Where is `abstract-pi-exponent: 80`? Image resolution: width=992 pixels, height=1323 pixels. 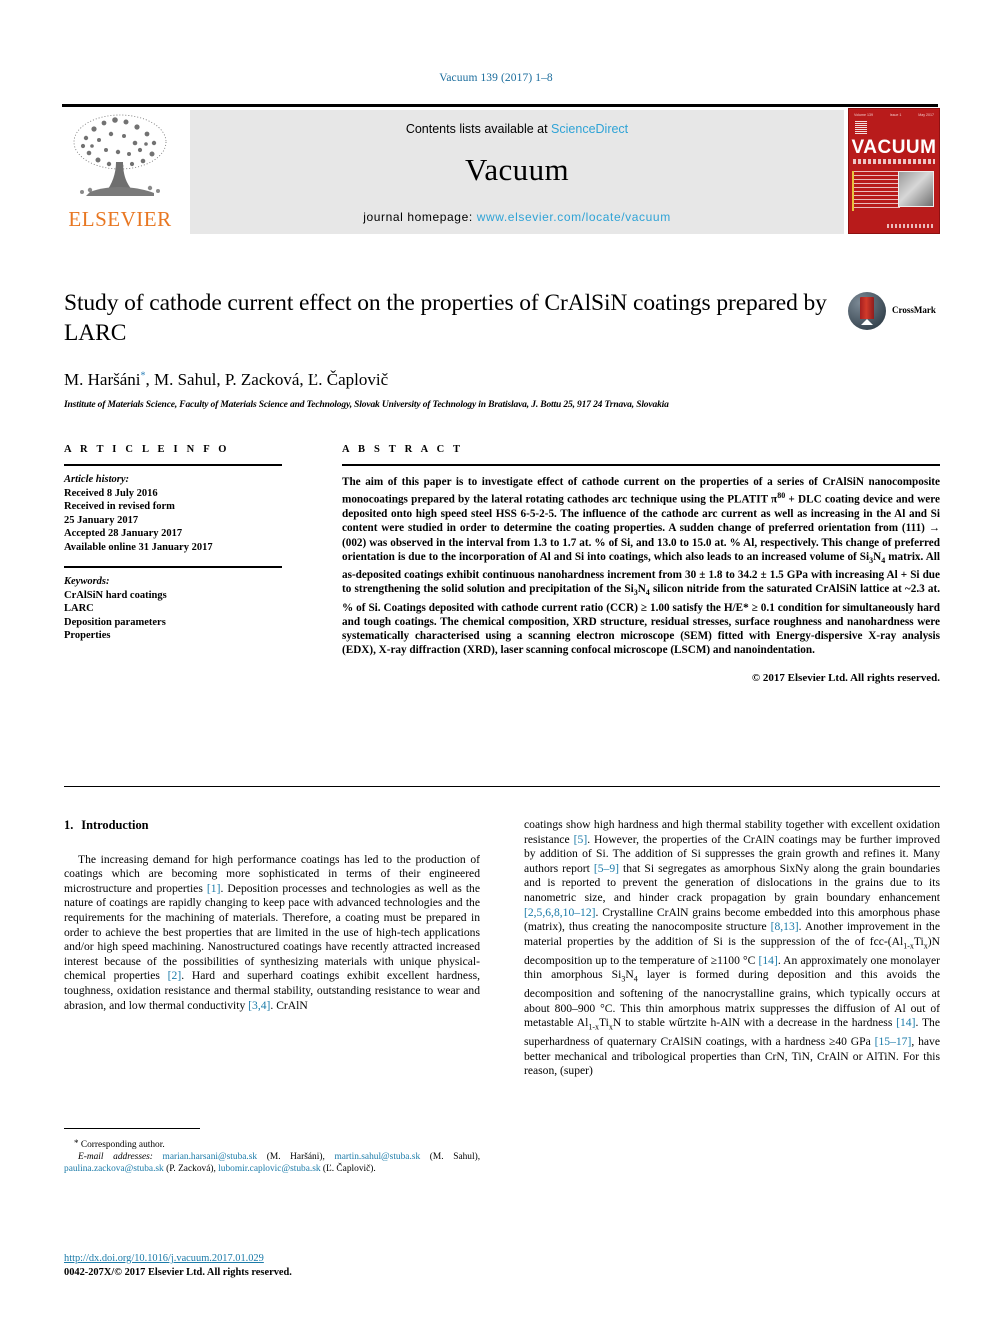
abstract-pi-exponent: 80 is located at coordinates (781, 496).